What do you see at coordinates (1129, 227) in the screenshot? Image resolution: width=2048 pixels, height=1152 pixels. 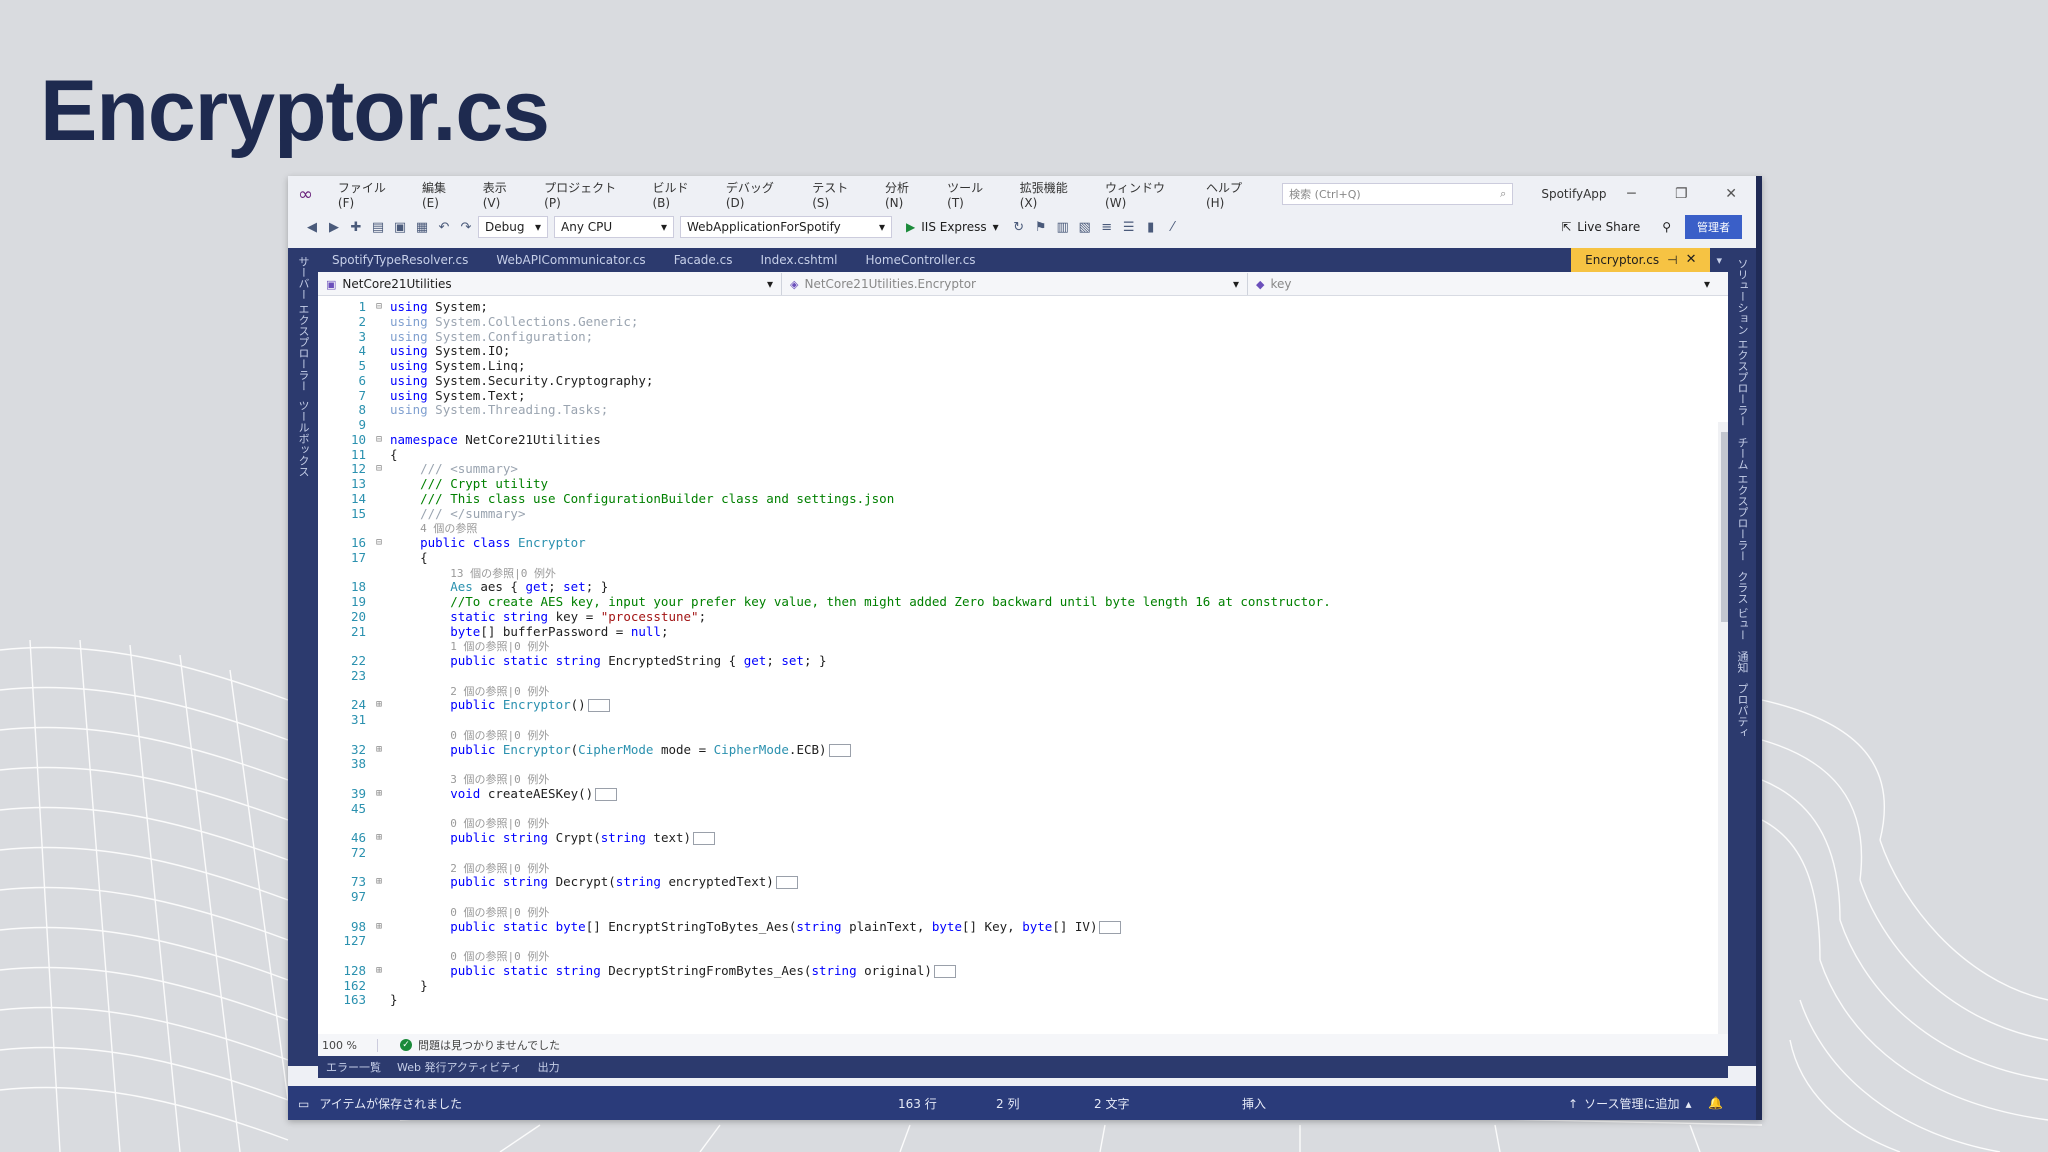 I see `outdent-icon: ☰` at bounding box center [1129, 227].